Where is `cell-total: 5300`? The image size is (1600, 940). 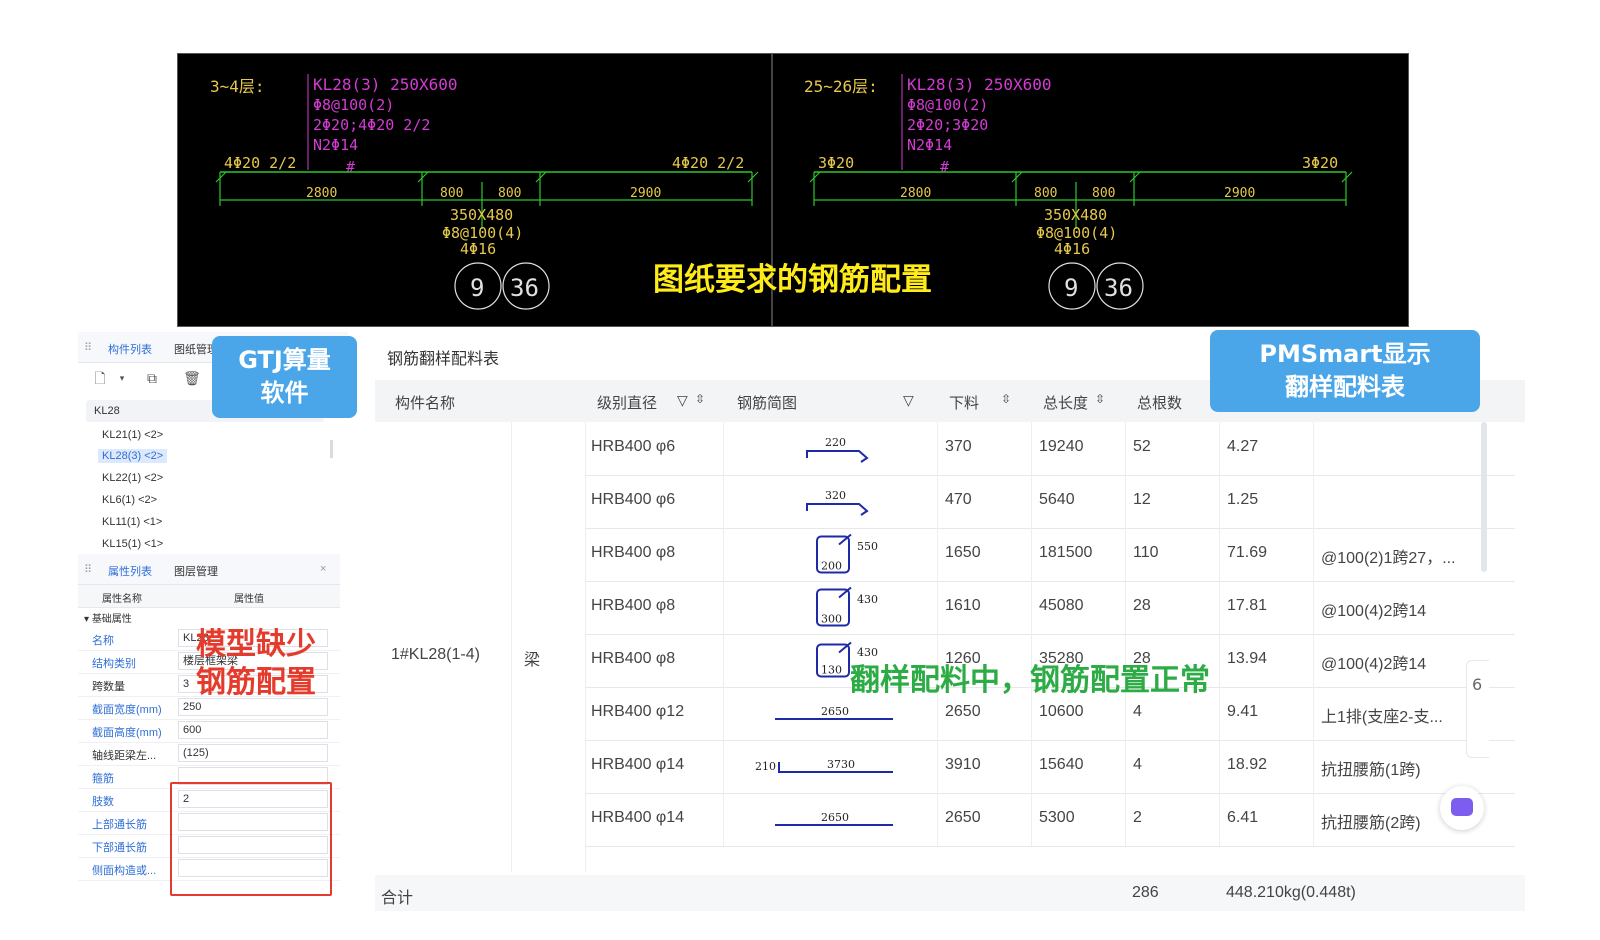
cell-total: 5300 is located at coordinates (1057, 817).